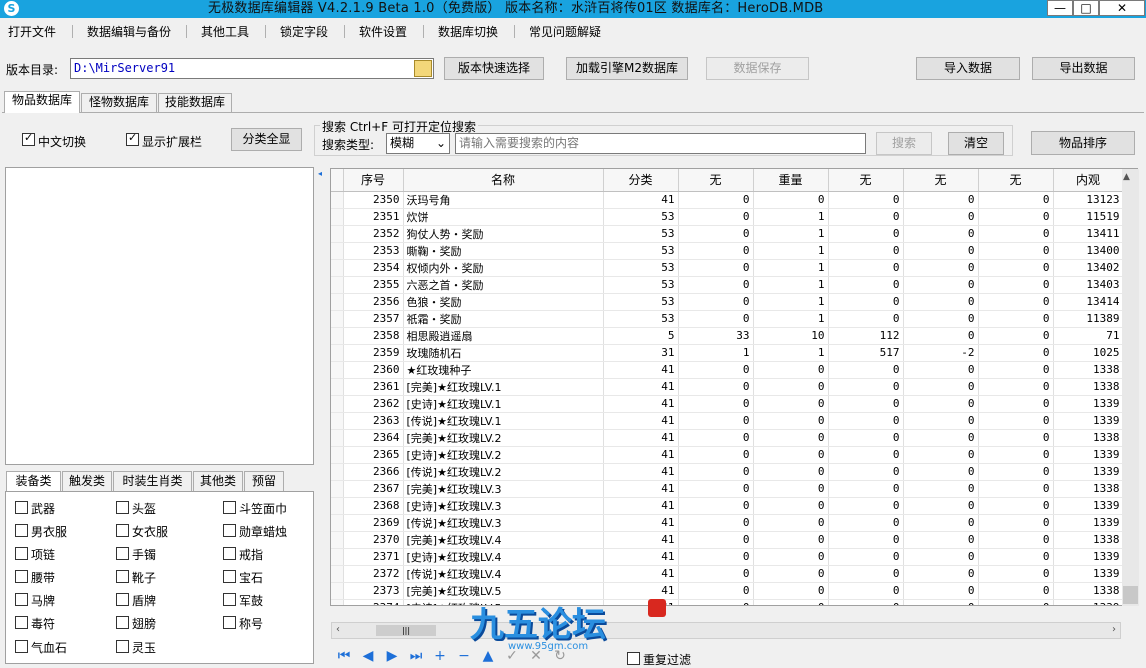 This screenshot has width=1146, height=668. I want to click on table-row: 2362 [史诗]★红玫瑰LV.1 41 0 0 0 0 0 1339, so click(727, 404).